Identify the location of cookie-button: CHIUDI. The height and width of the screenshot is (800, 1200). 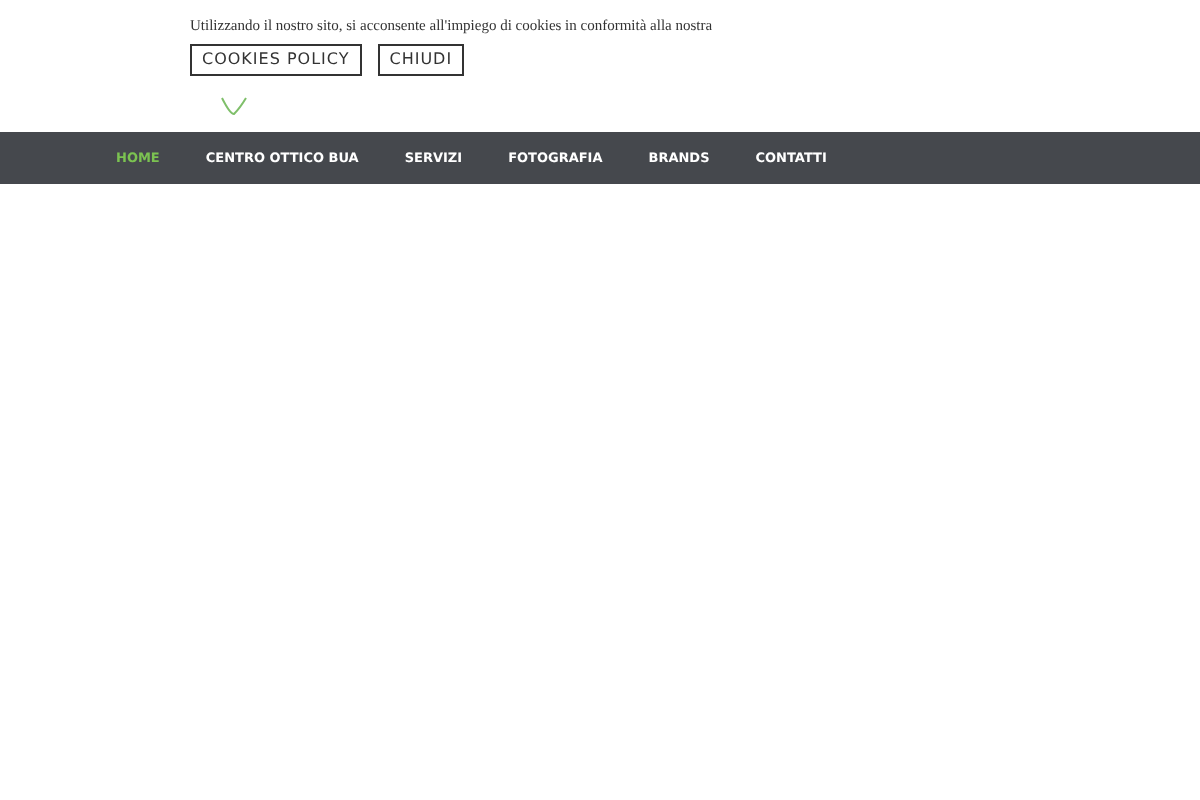
(421, 60).